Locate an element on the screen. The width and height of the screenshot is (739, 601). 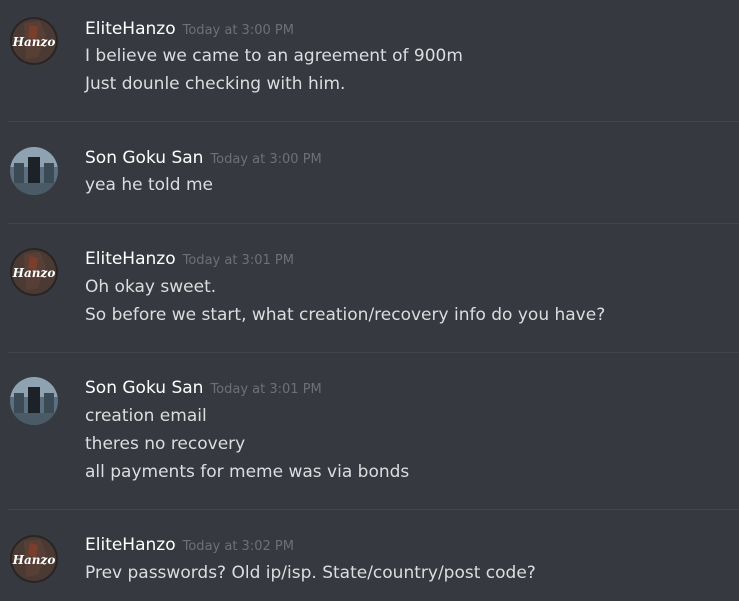
message-text: theres no recovery is located at coordinates (165, 444).